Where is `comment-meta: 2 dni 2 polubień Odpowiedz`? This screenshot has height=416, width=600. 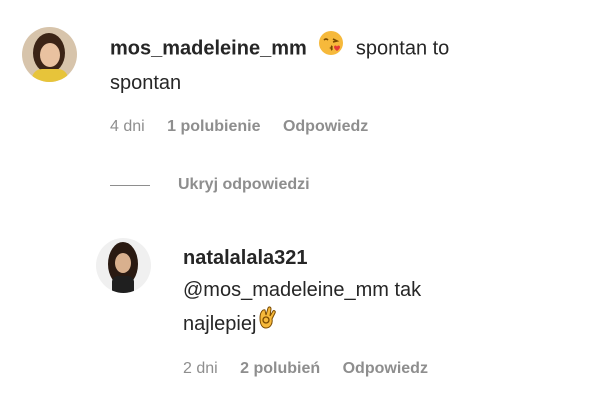 comment-meta: 2 dni 2 polubień Odpowiedz is located at coordinates (314, 369).